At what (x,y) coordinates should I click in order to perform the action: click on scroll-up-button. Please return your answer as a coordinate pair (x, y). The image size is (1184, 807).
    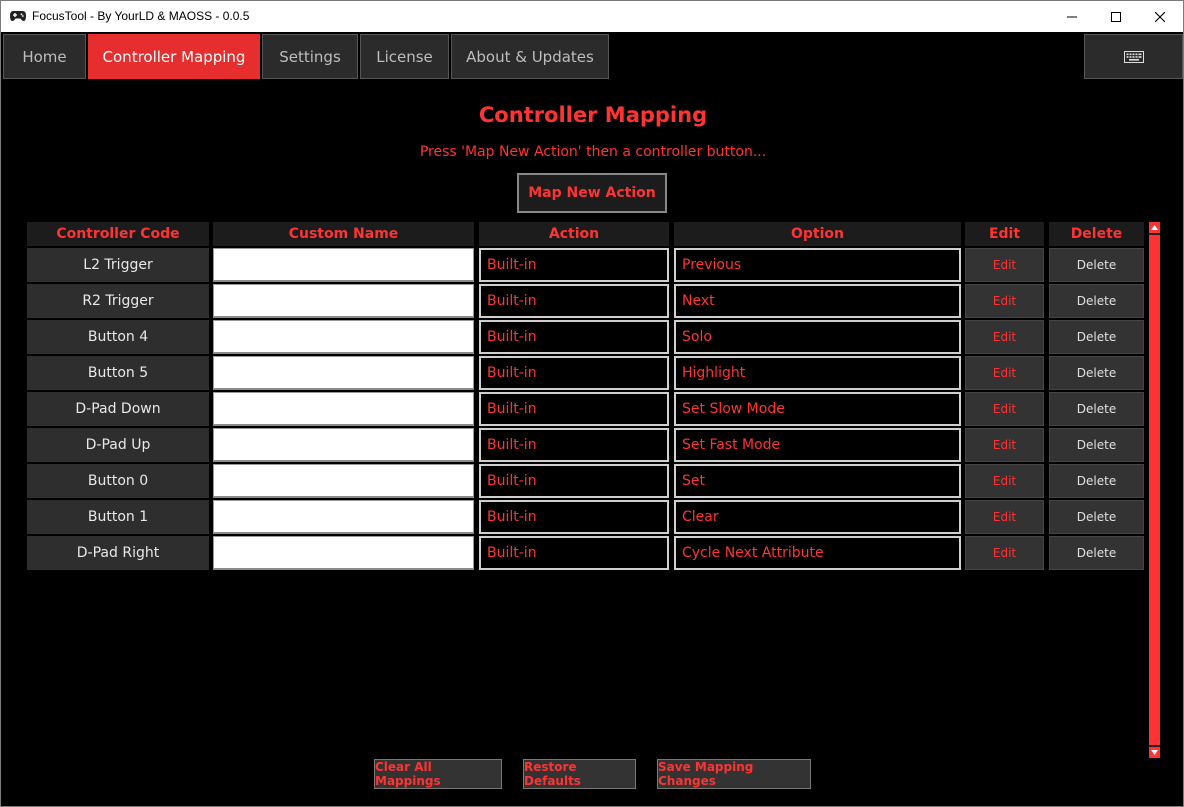
    Looking at the image, I should click on (1154, 227).